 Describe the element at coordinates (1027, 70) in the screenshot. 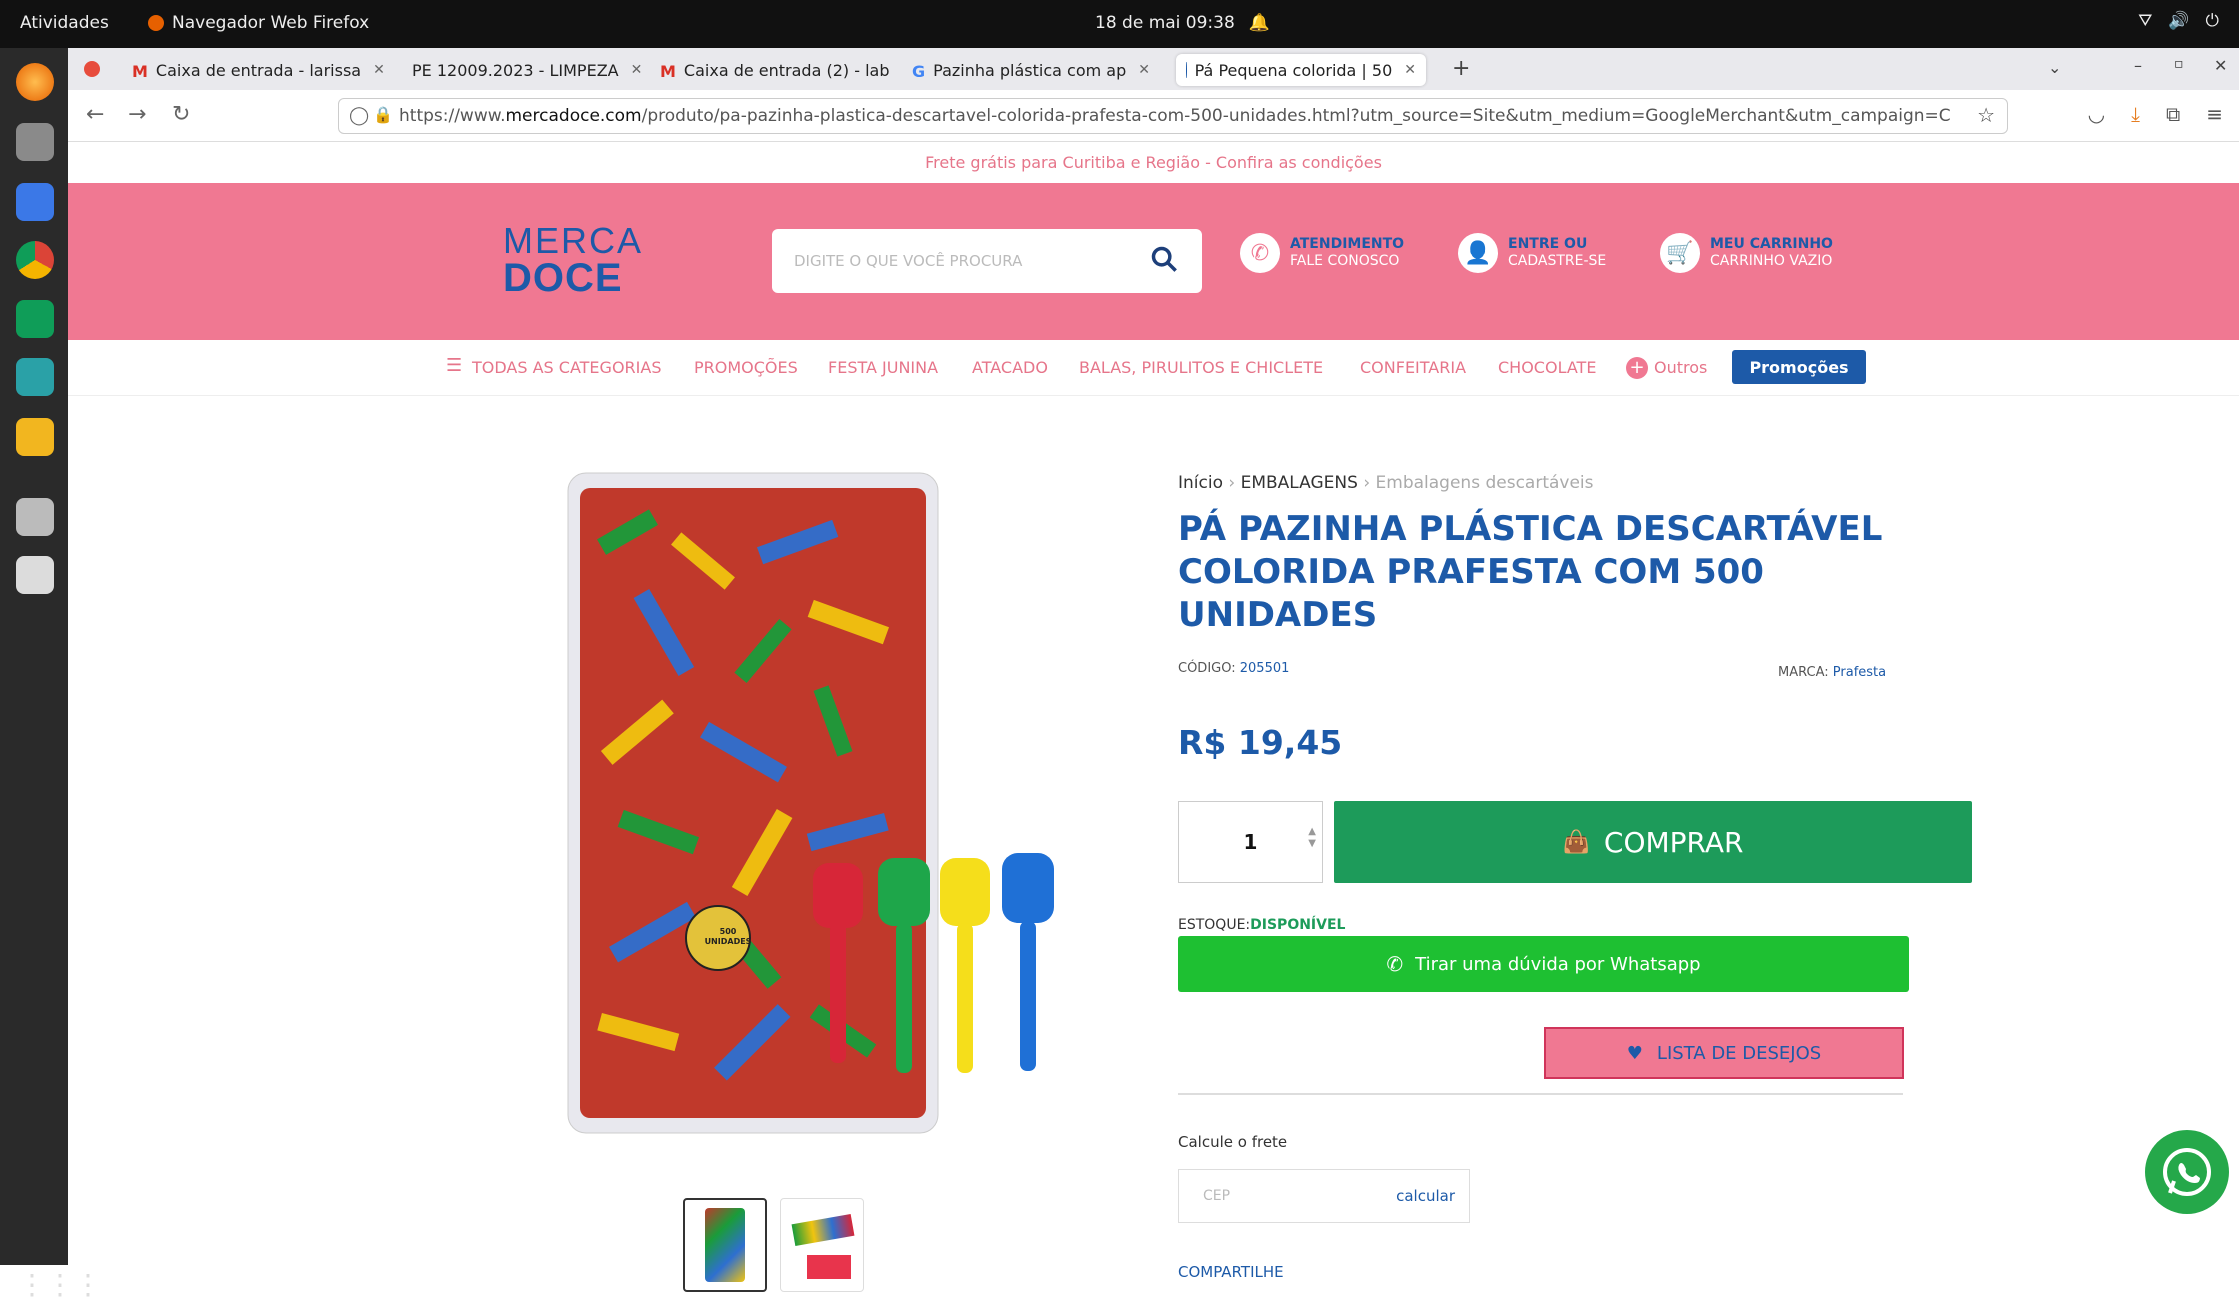

I see `tab-google: G Pazinha plástica com ap ✕` at that location.